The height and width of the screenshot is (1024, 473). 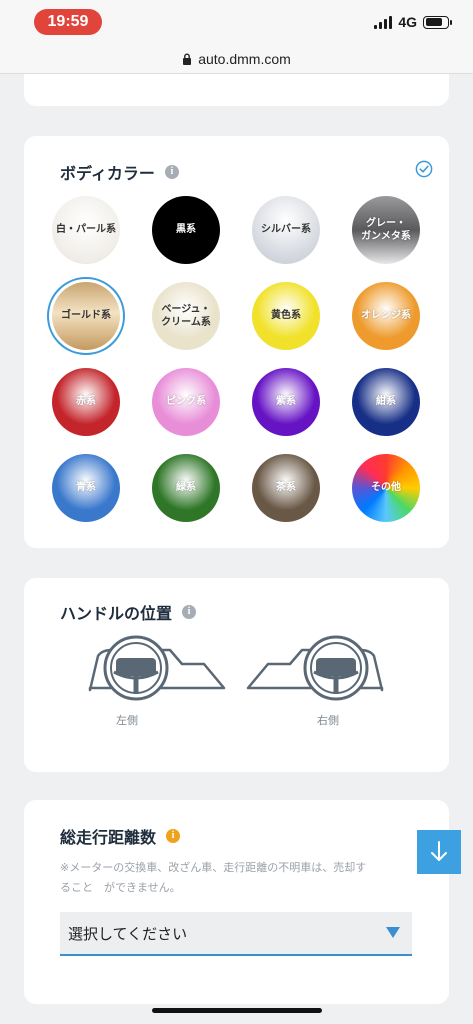 I want to click on status-indicators: 4G, so click(x=413, y=22).